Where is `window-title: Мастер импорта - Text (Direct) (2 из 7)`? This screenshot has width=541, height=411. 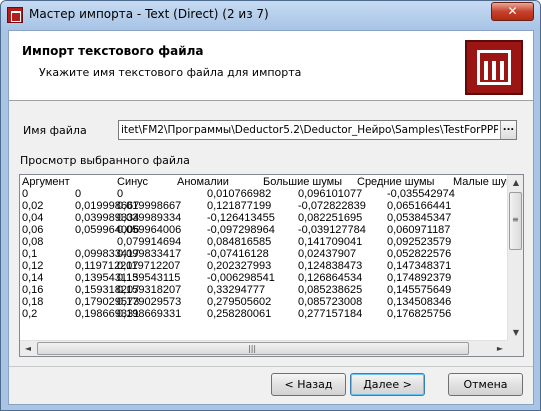 window-title: Мастер импорта - Text (Direct) (2 из 7) is located at coordinates (149, 14).